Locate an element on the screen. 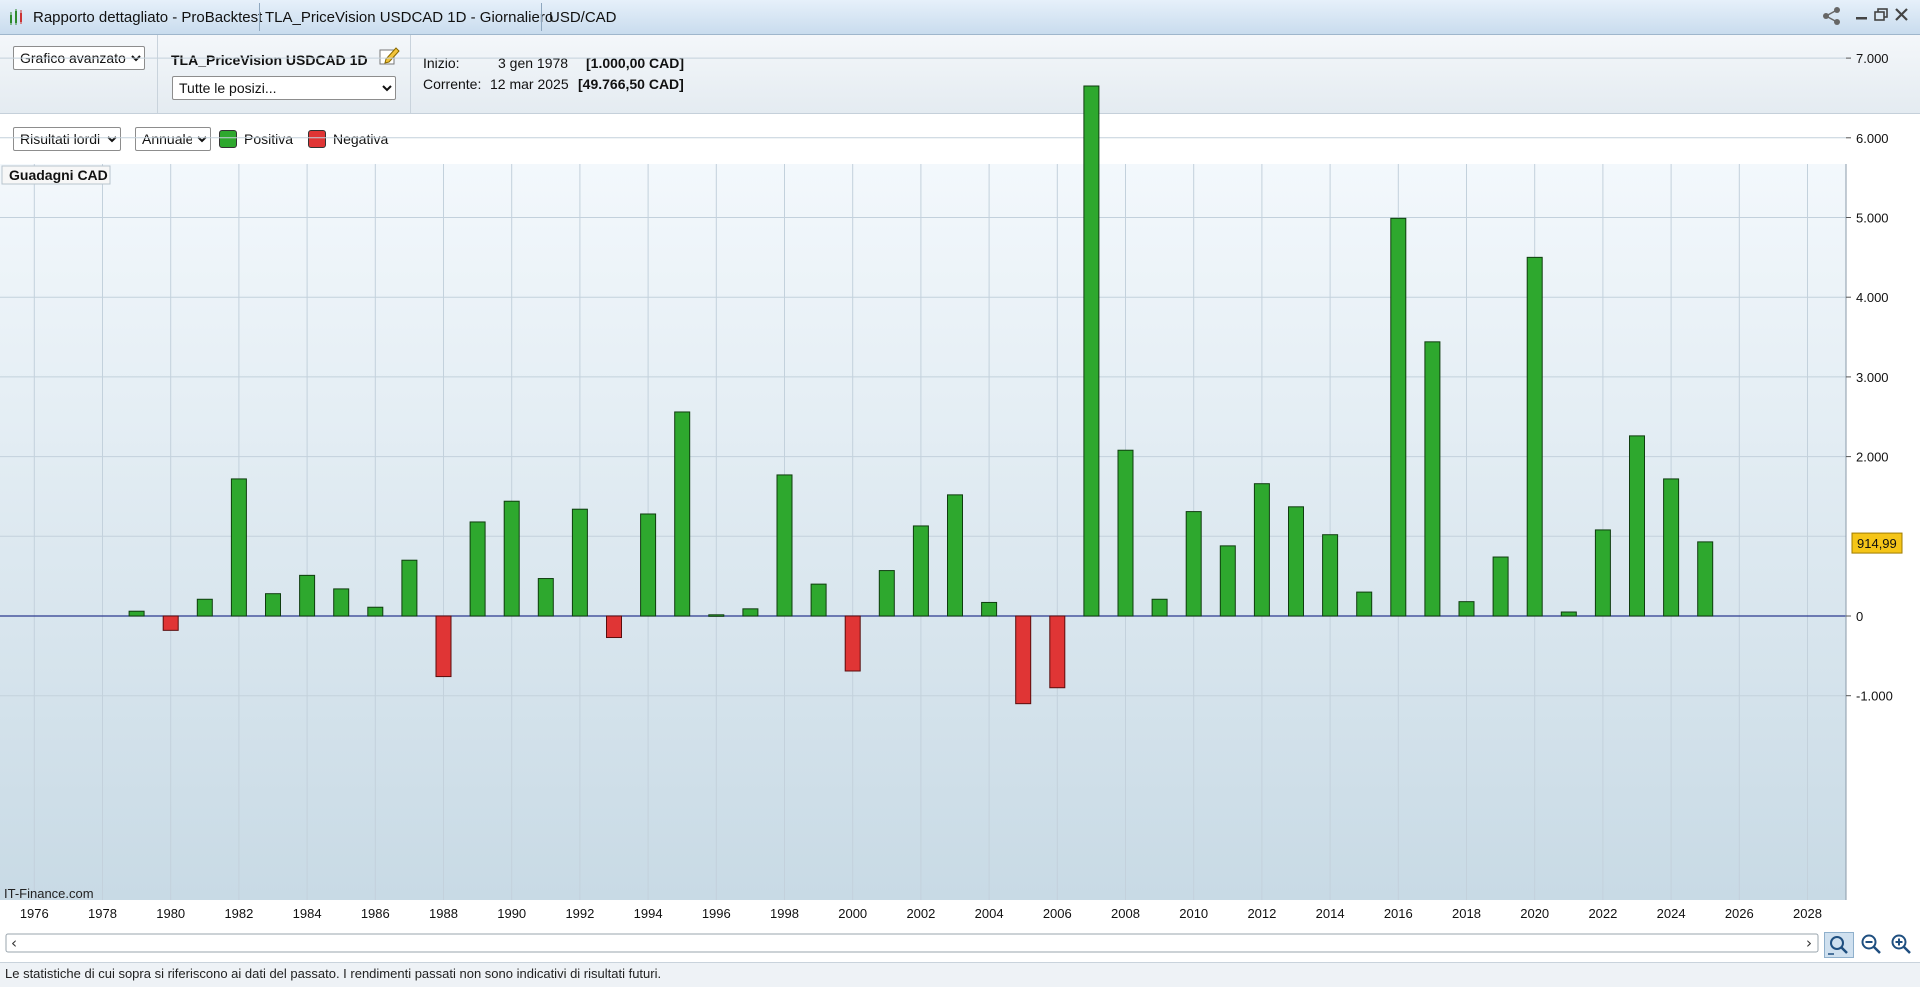  app-icon is located at coordinates (17, 17).